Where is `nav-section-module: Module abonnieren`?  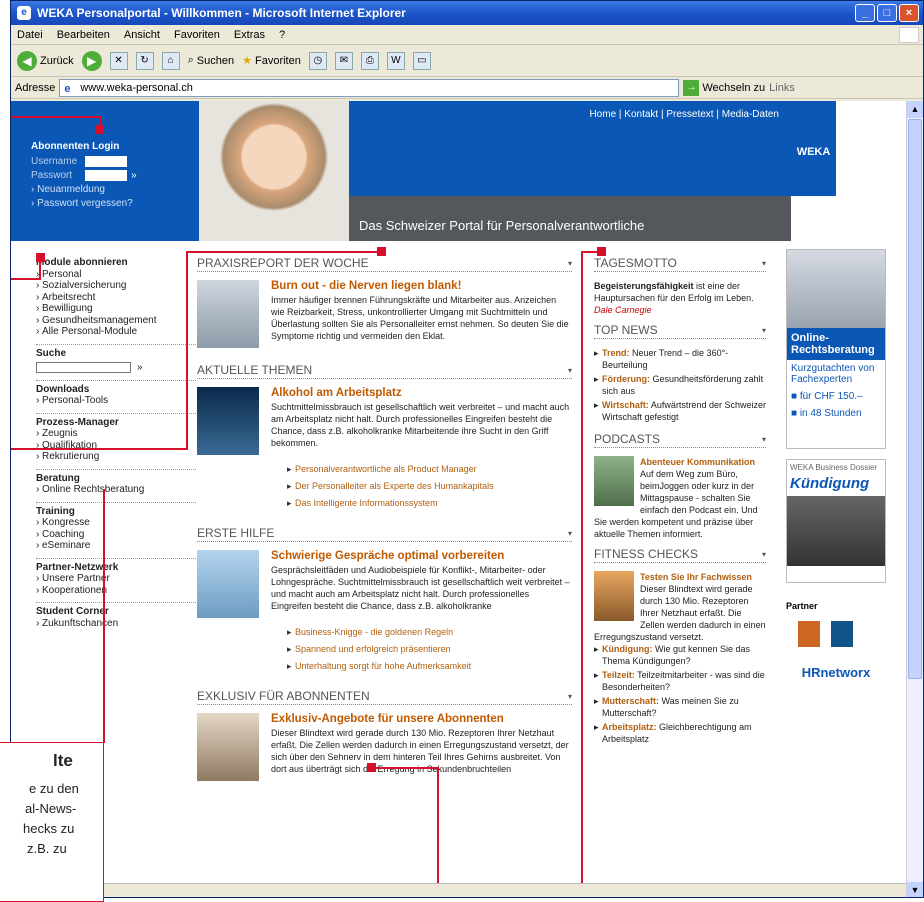 nav-section-module: Module abonnieren is located at coordinates (82, 262).